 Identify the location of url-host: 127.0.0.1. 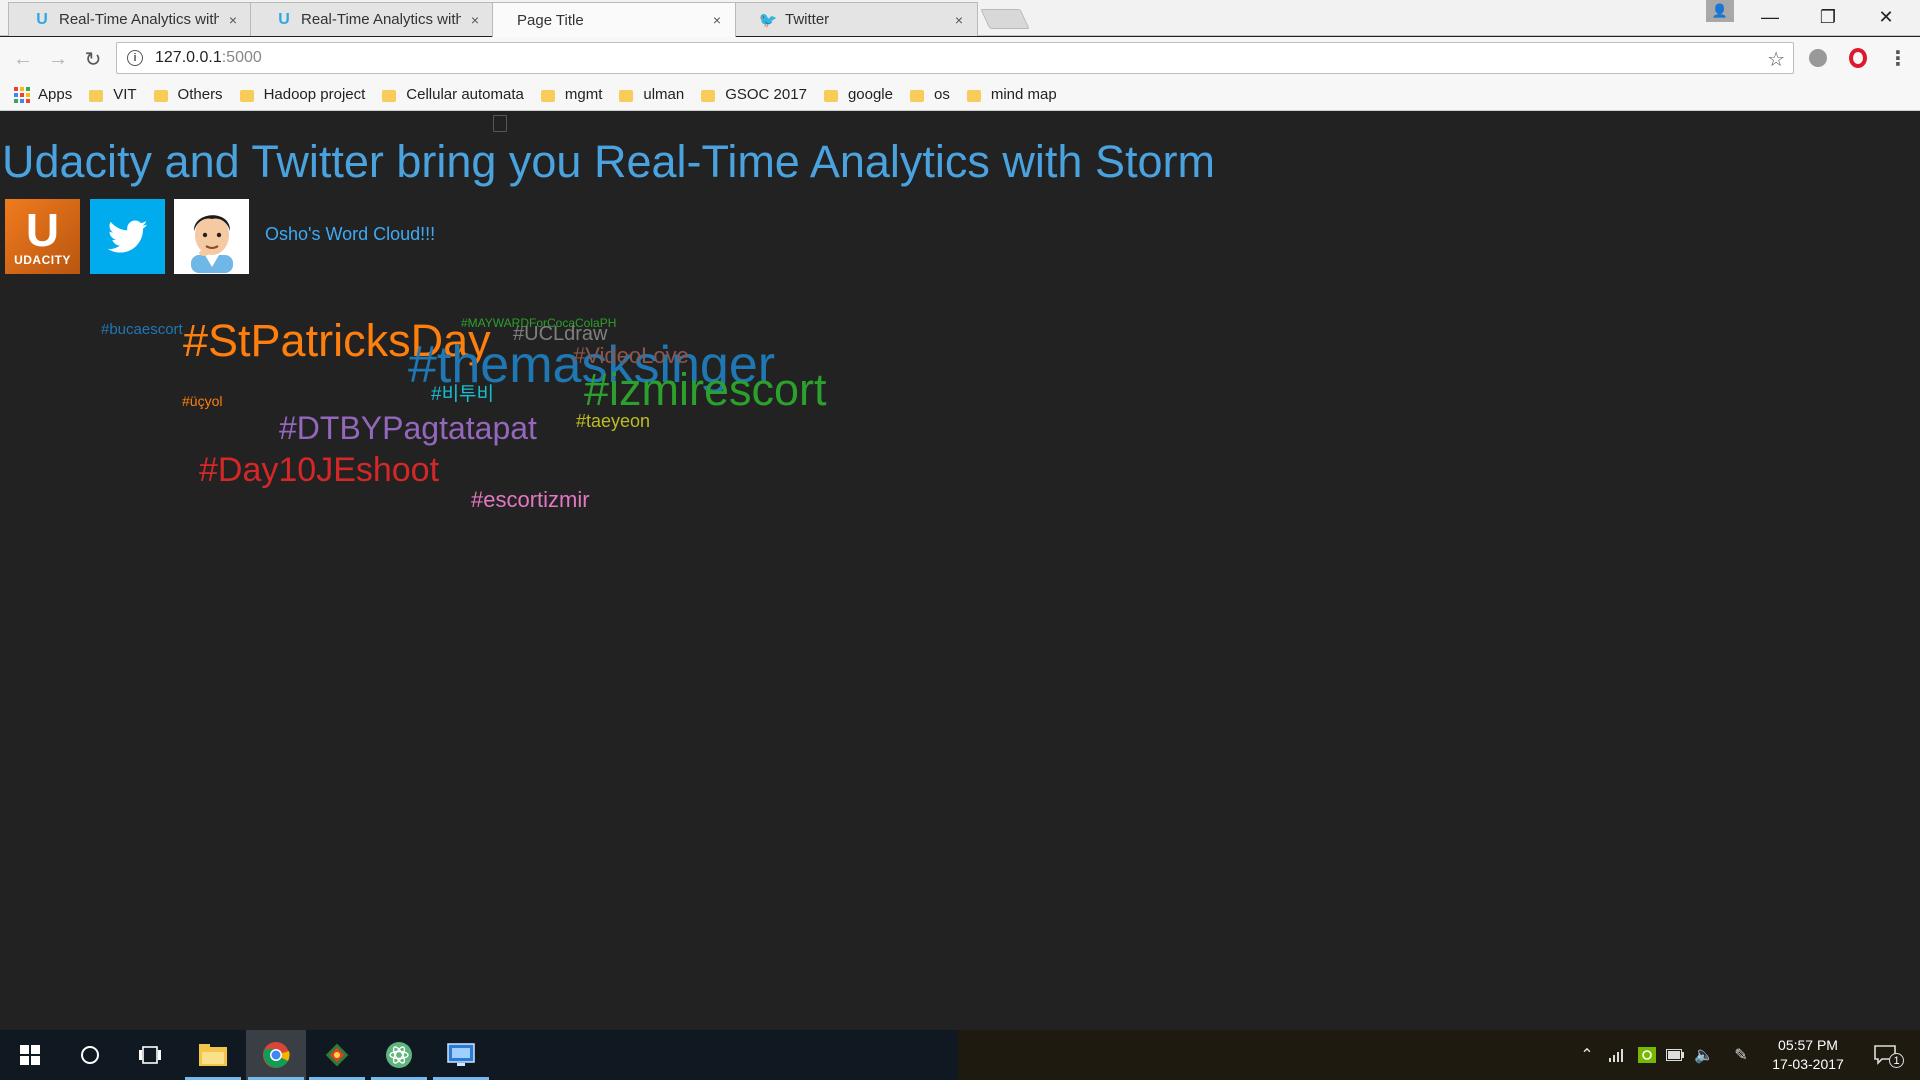
(188, 57).